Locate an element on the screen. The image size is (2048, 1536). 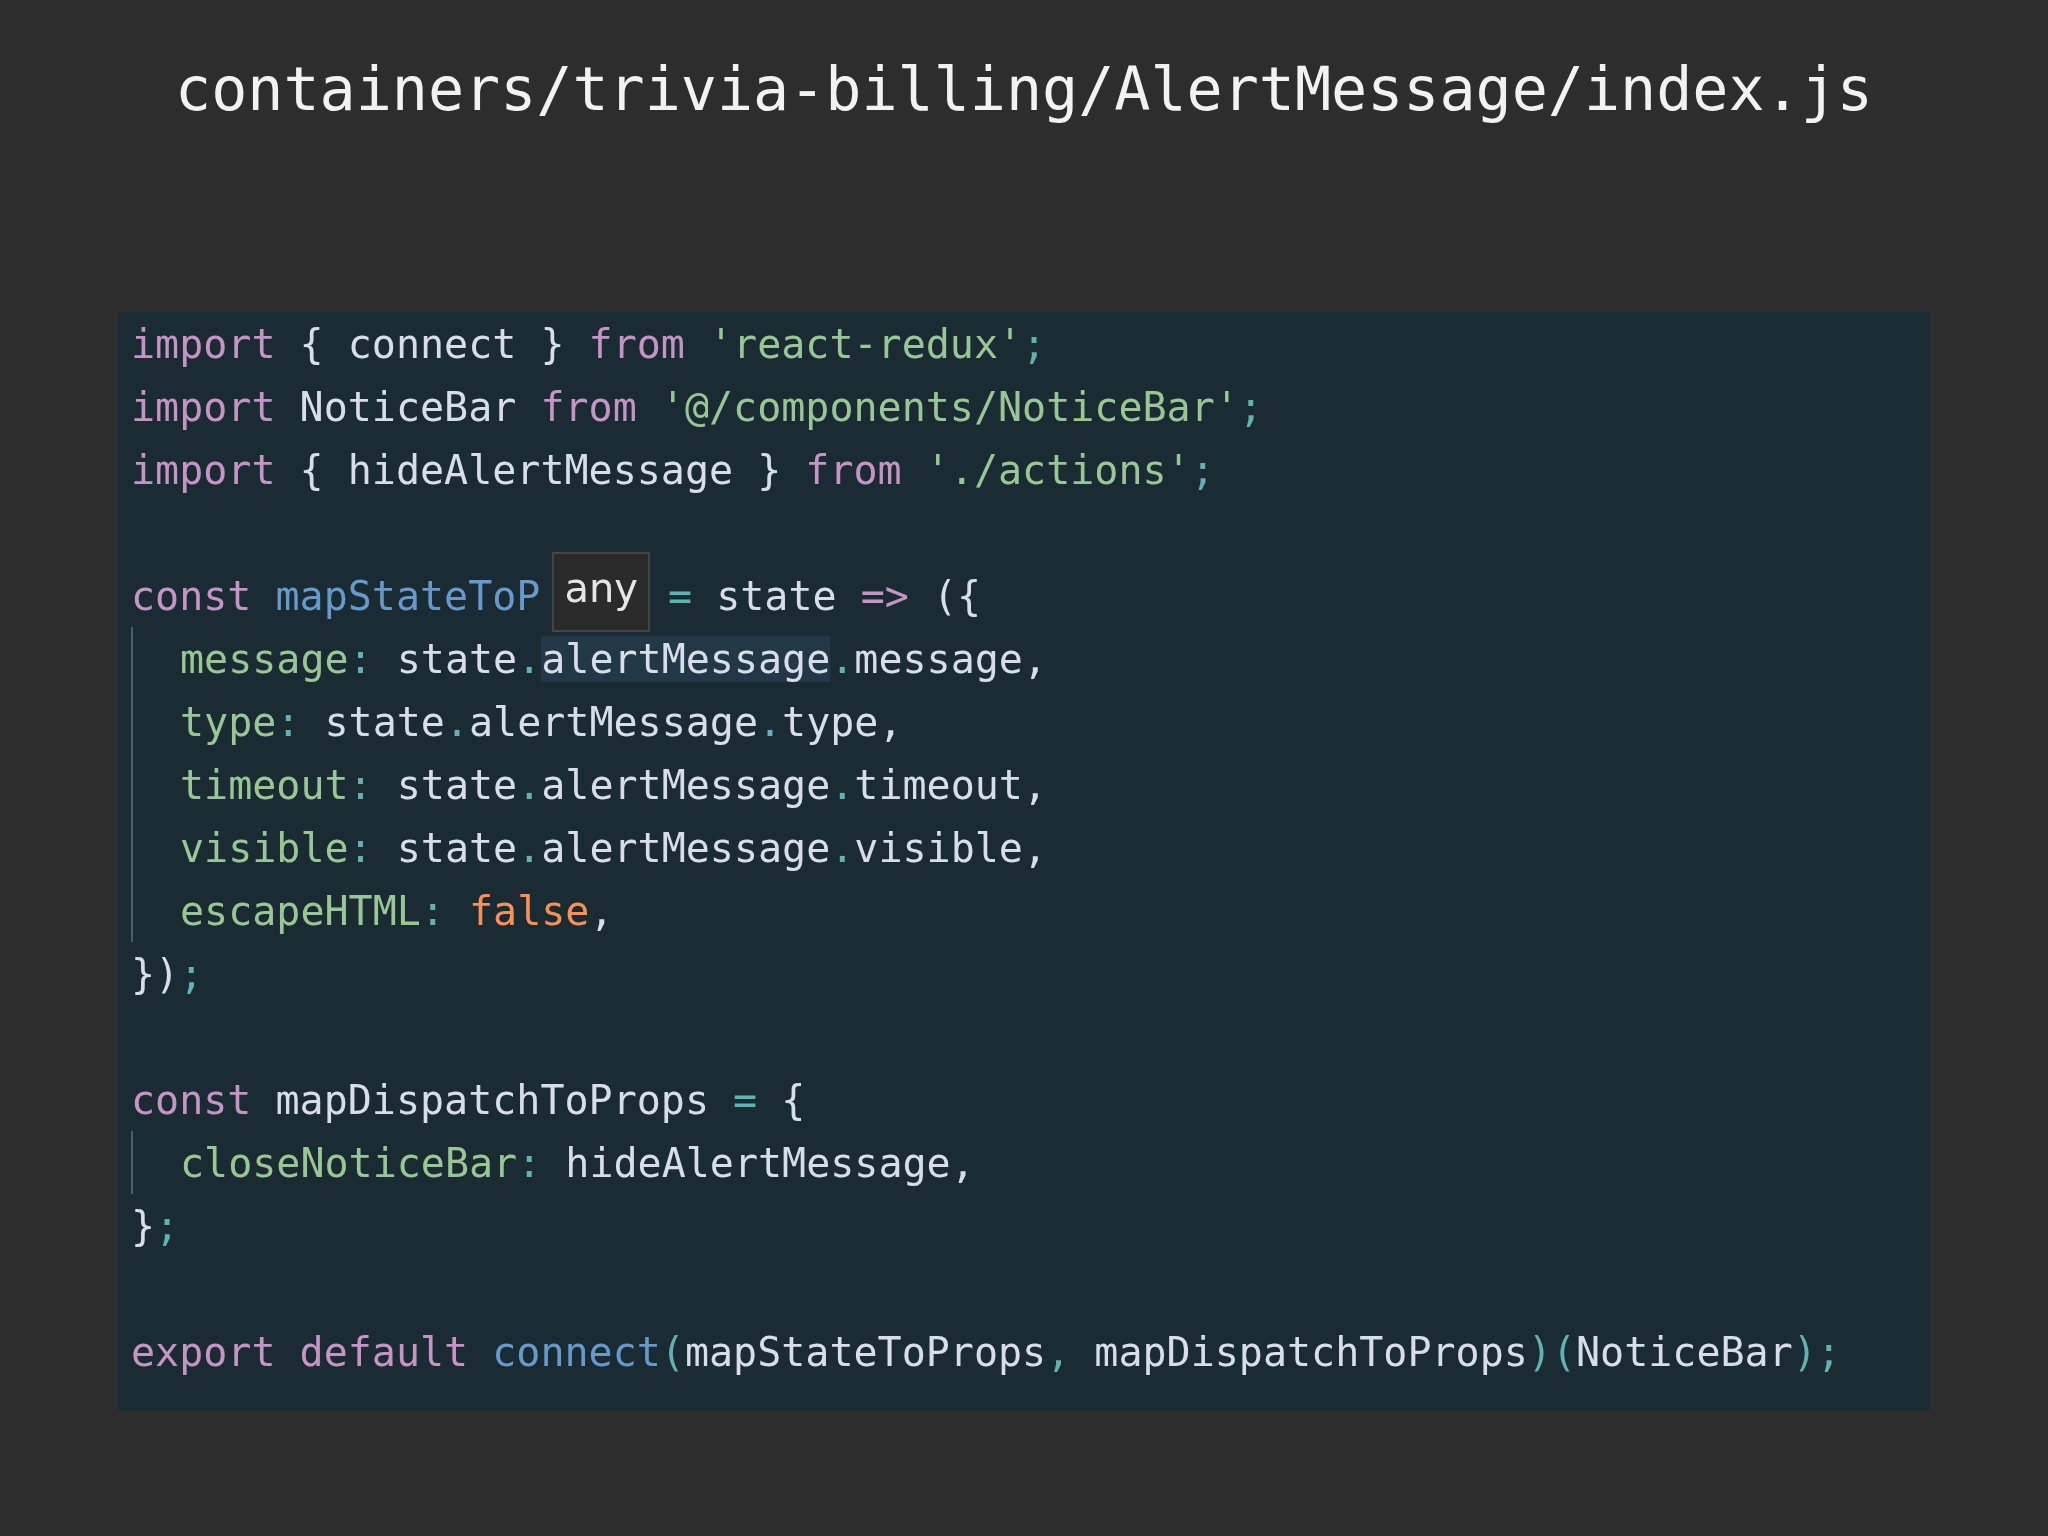
code-line: closeNoticeBar: hideAlertMessage, is located at coordinates (1030, 1162).